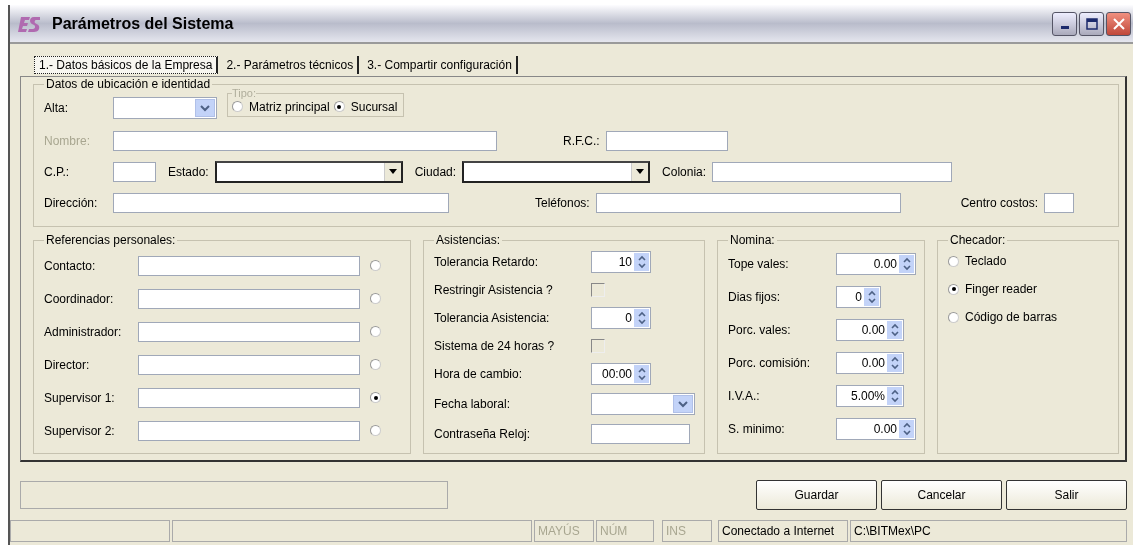 This screenshot has height=545, width=1133. I want to click on status-text: NÚM, so click(625, 531).